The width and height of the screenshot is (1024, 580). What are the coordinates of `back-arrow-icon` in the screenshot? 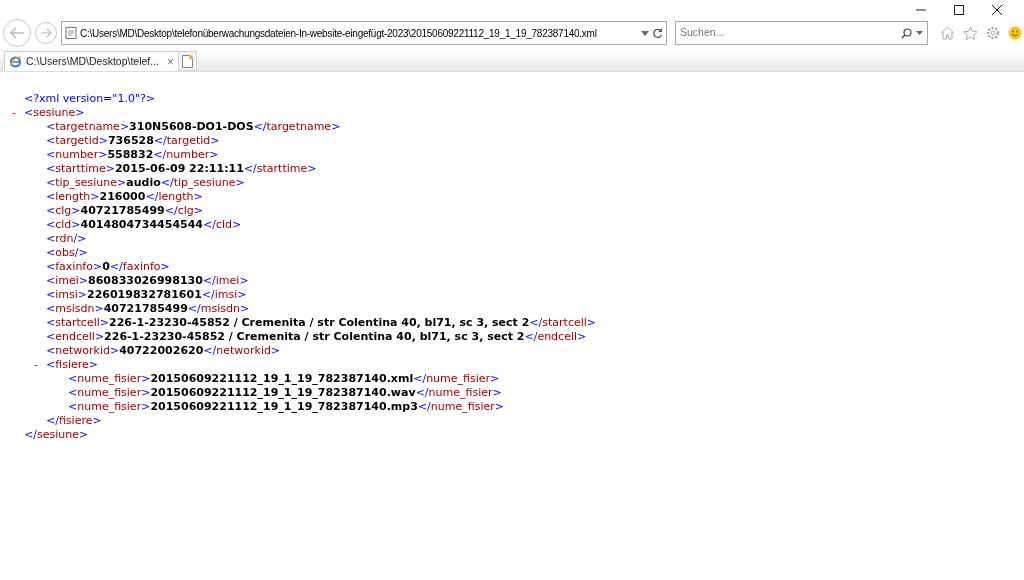 It's located at (17, 33).